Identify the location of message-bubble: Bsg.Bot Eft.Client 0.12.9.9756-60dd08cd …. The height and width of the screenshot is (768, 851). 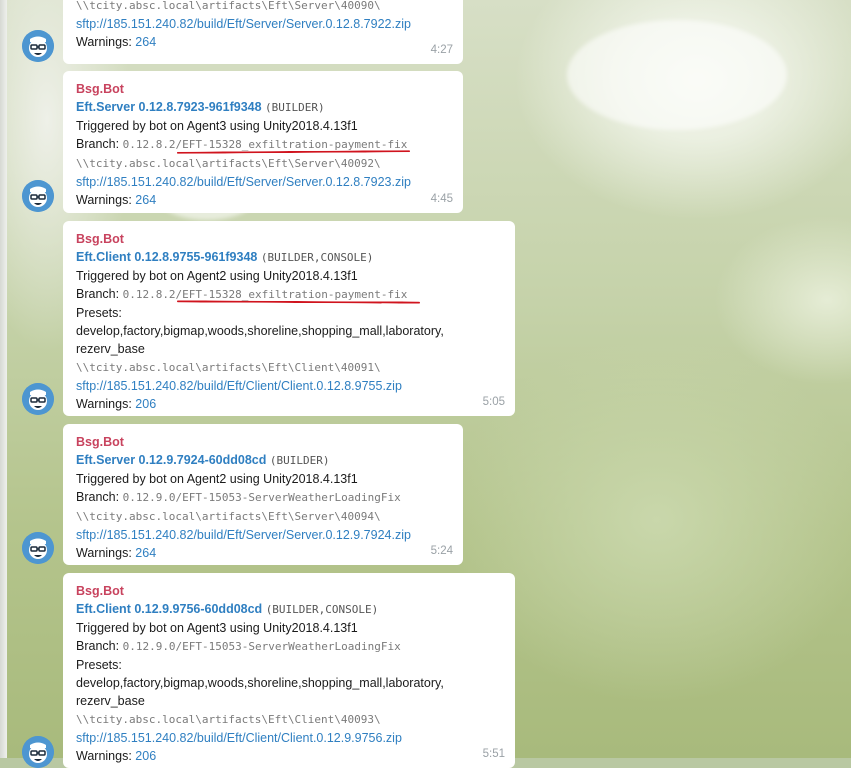
(289, 670).